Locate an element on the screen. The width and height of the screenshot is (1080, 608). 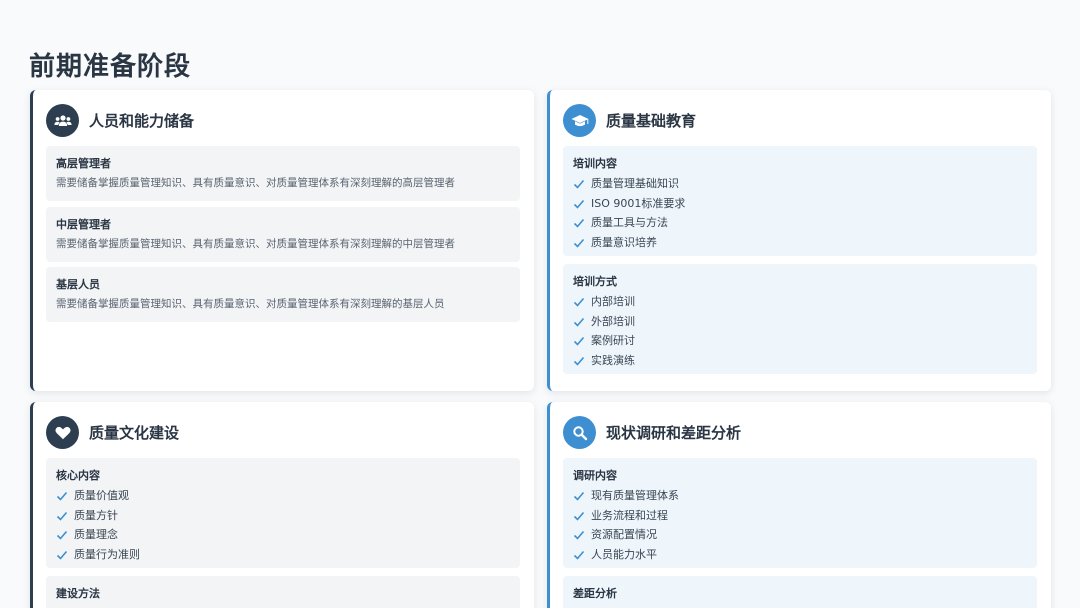
info-box-title: 基层人员 is located at coordinates (78, 284).